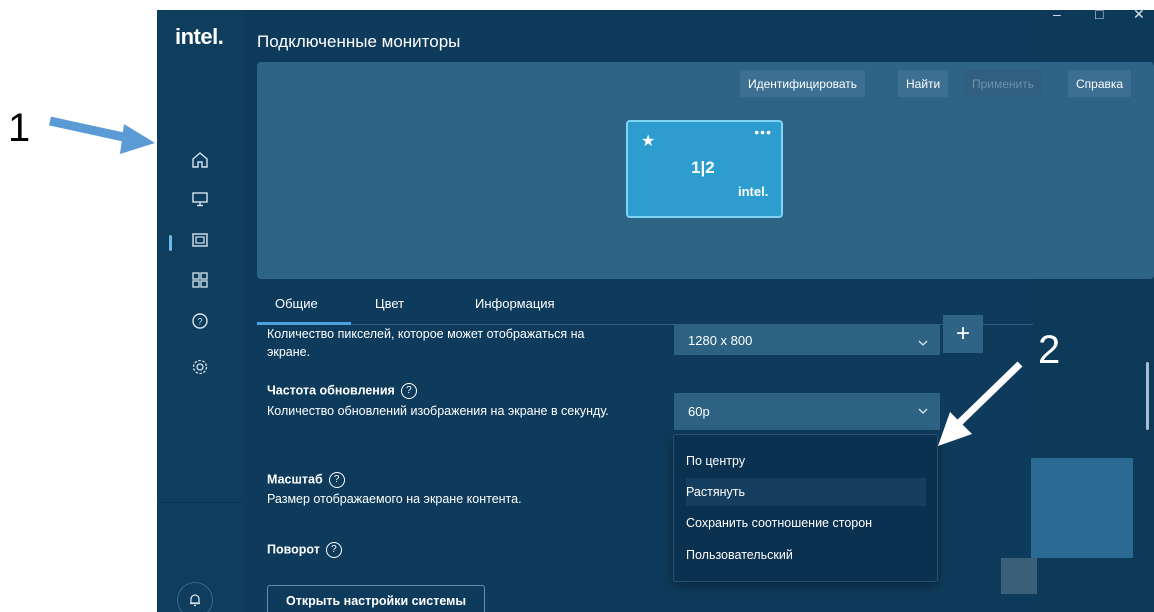  Describe the element at coordinates (1019, 576) in the screenshot. I see `rotation-control` at that location.